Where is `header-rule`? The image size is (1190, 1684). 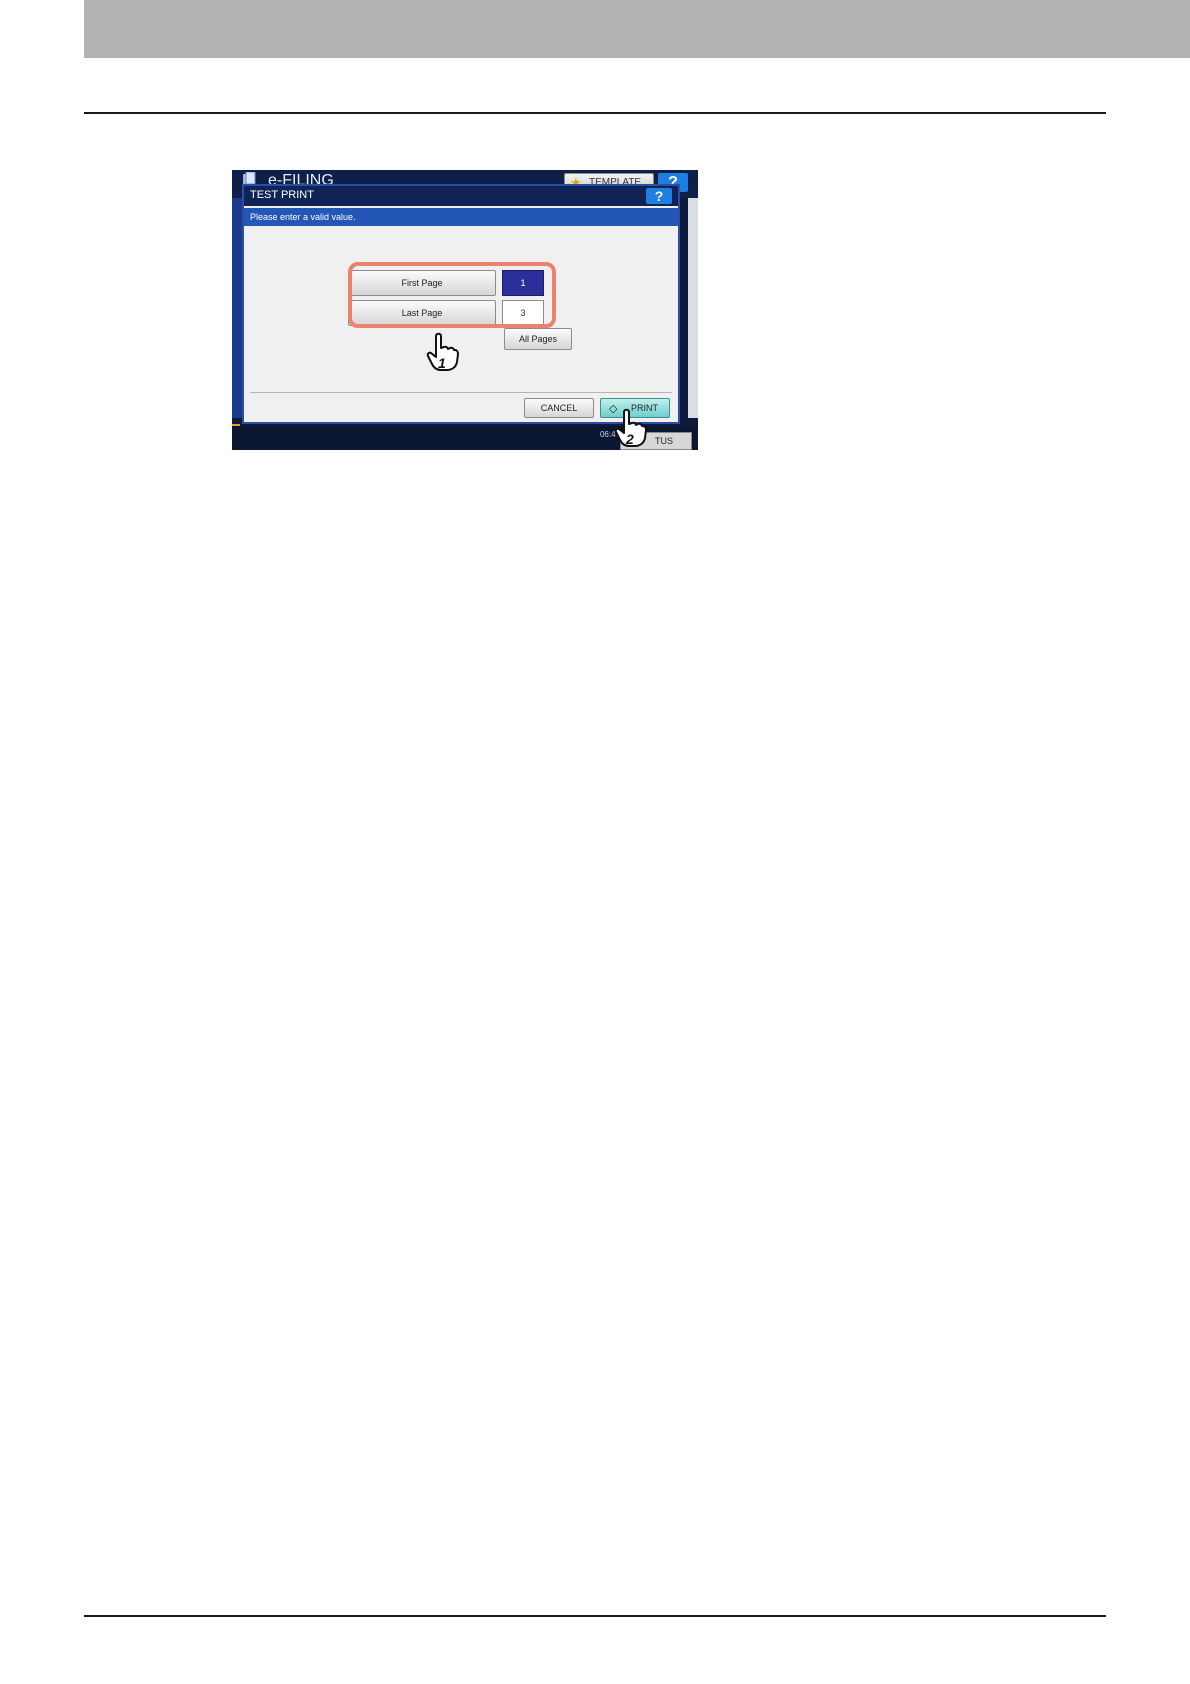
header-rule is located at coordinates (595, 113).